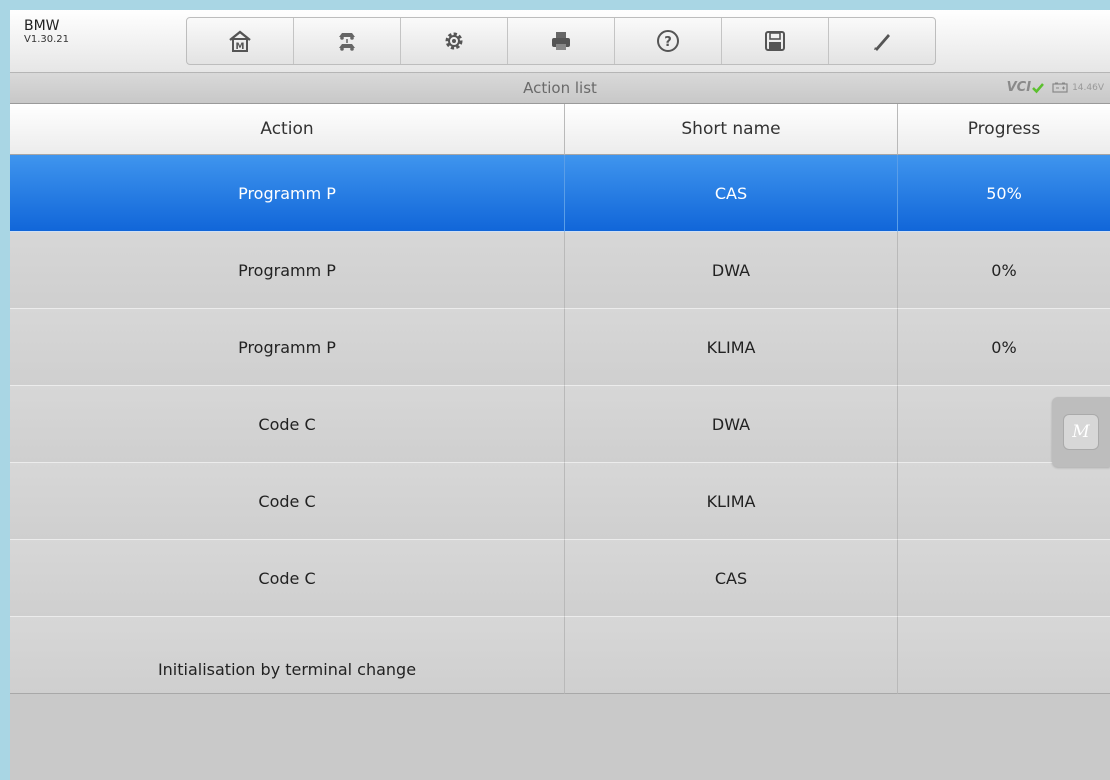 This screenshot has height=780, width=1110. I want to click on save-icon, so click(775, 41).